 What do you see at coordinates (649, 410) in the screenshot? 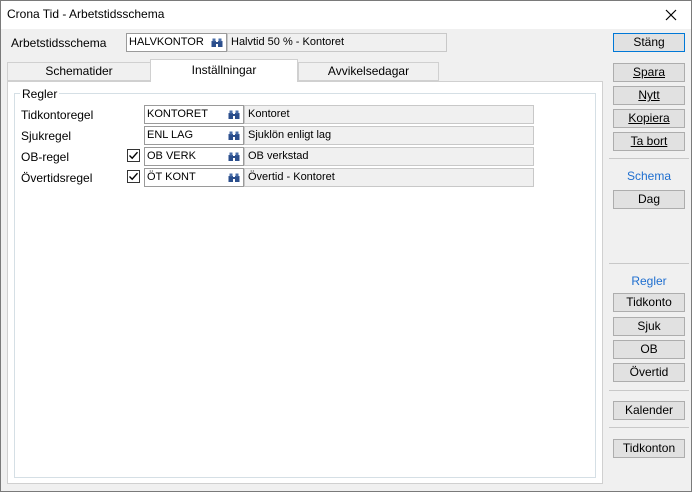
I see `kalender-button: Kalender` at bounding box center [649, 410].